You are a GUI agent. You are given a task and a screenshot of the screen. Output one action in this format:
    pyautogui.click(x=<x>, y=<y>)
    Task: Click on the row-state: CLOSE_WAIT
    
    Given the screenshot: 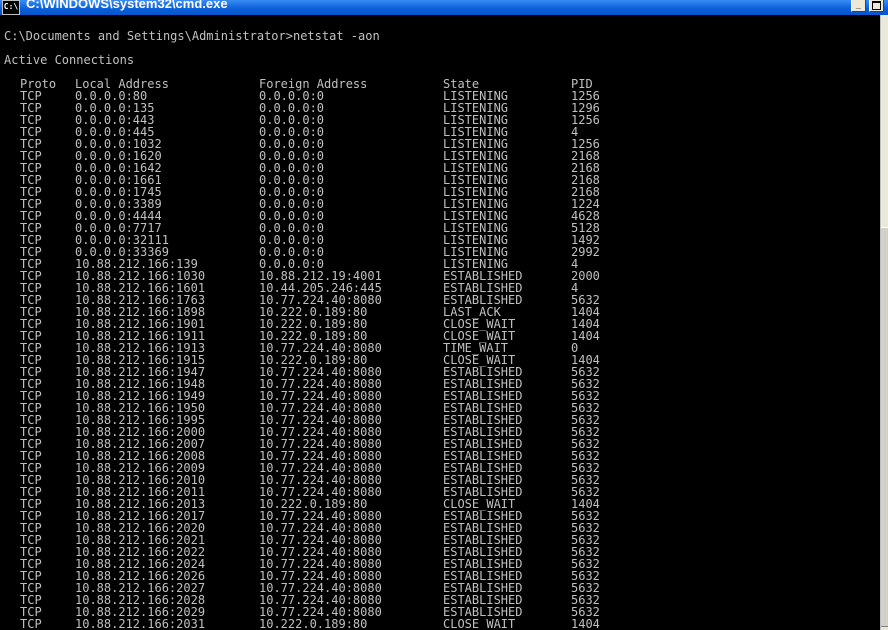 What is the action you would take?
    pyautogui.click(x=479, y=623)
    